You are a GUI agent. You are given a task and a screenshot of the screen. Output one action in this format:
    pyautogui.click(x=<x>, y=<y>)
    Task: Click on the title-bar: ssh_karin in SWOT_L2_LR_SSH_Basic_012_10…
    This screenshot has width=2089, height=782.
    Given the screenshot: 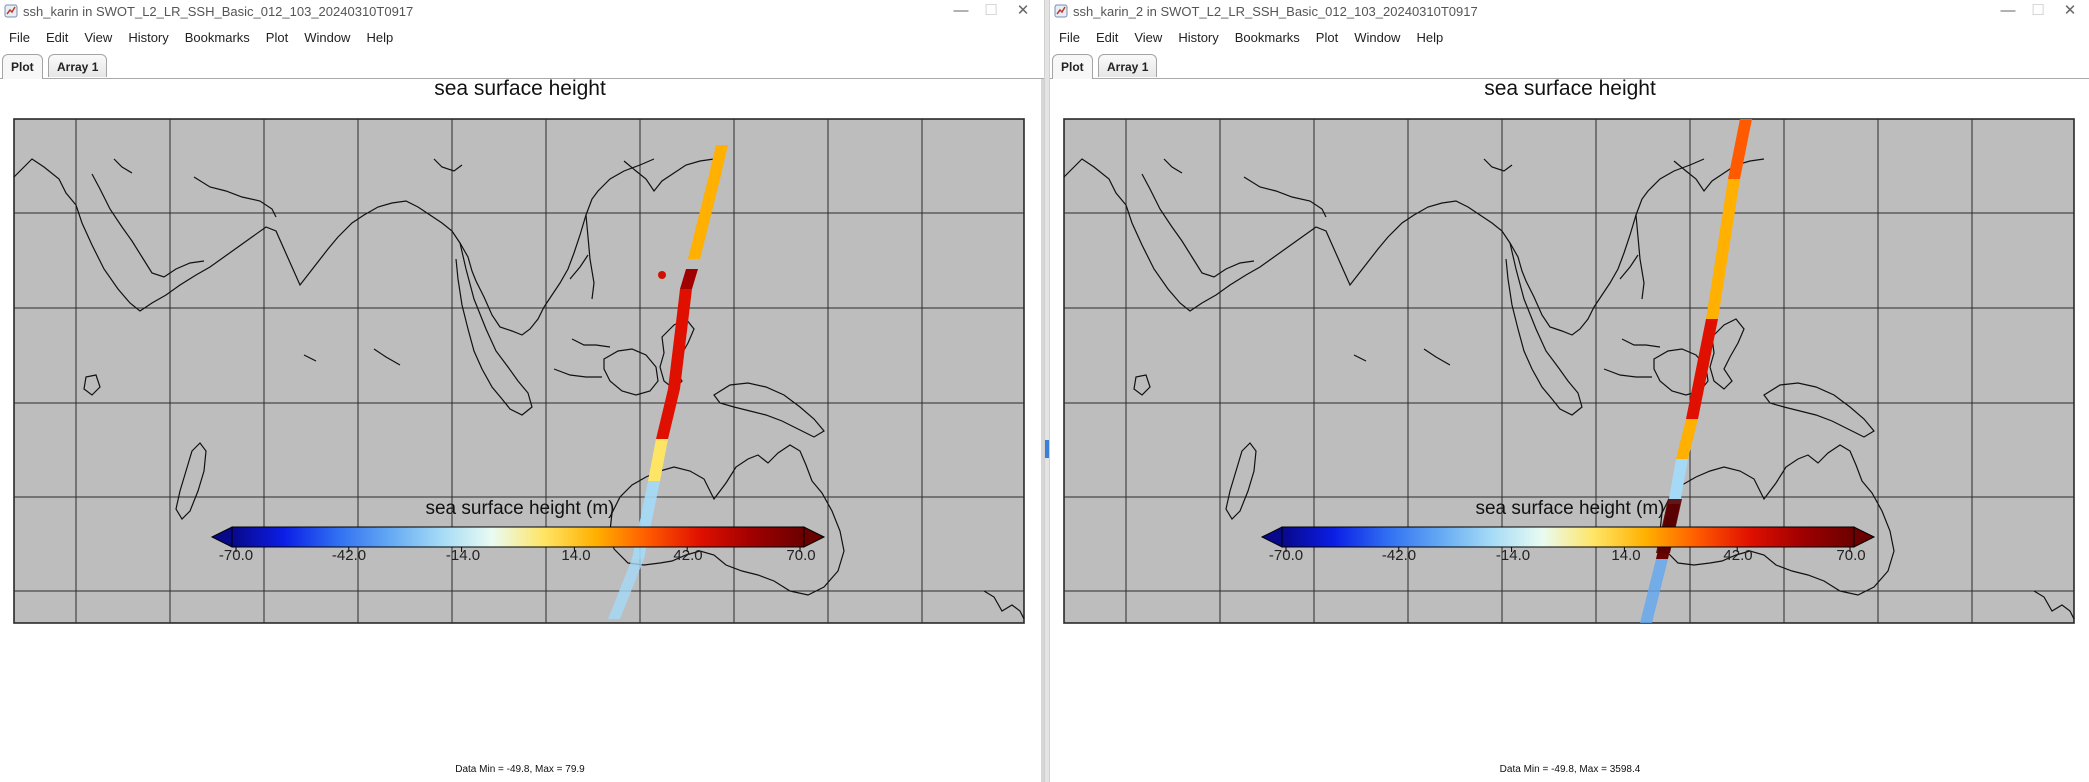 What is the action you would take?
    pyautogui.click(x=522, y=11)
    